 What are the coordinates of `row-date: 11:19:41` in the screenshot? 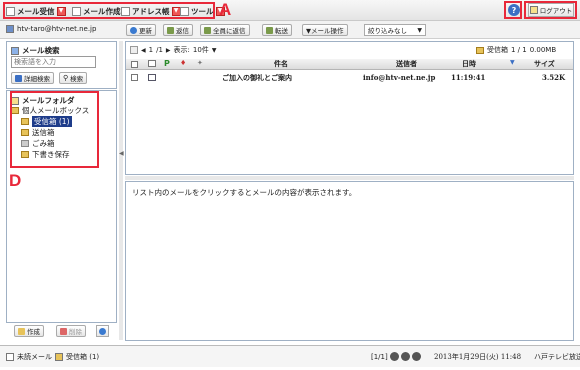 It's located at (468, 77).